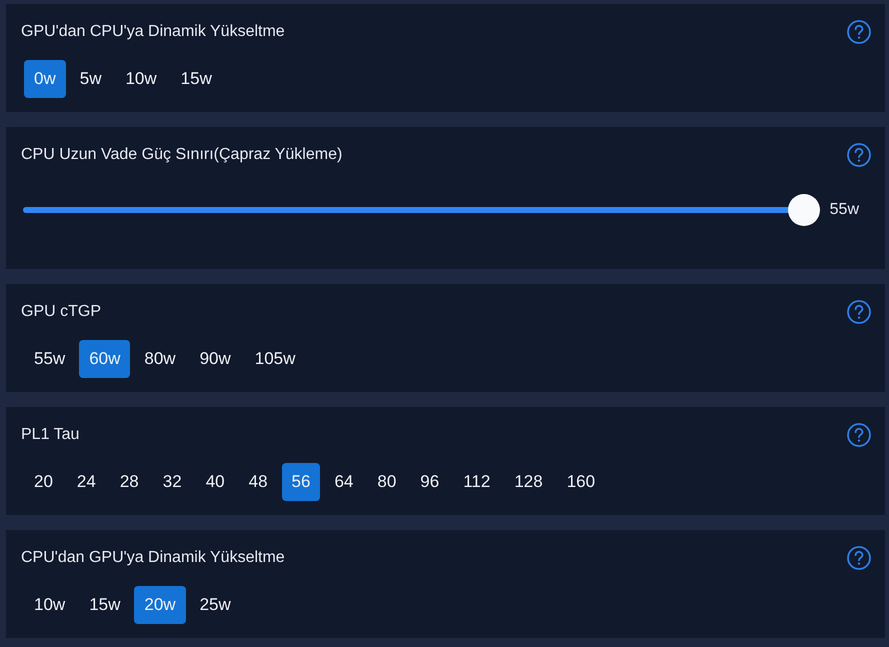  I want to click on option-button: 128, so click(528, 482).